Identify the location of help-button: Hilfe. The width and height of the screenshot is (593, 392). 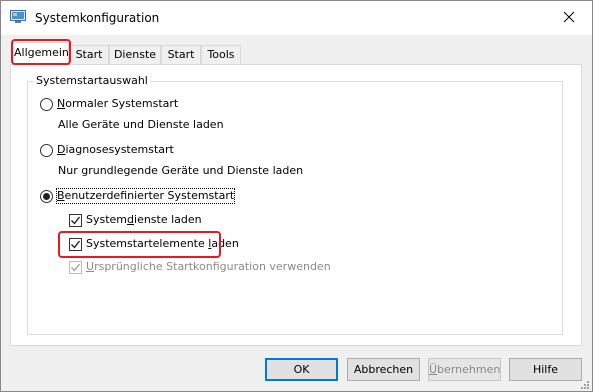
(545, 369).